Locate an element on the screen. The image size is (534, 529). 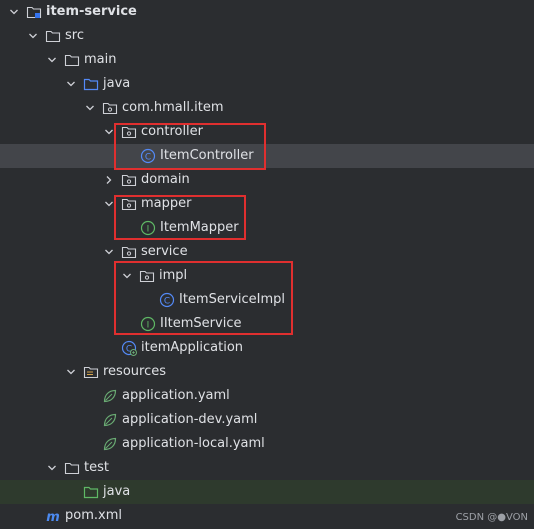
resources-folder-icon is located at coordinates (91, 372).